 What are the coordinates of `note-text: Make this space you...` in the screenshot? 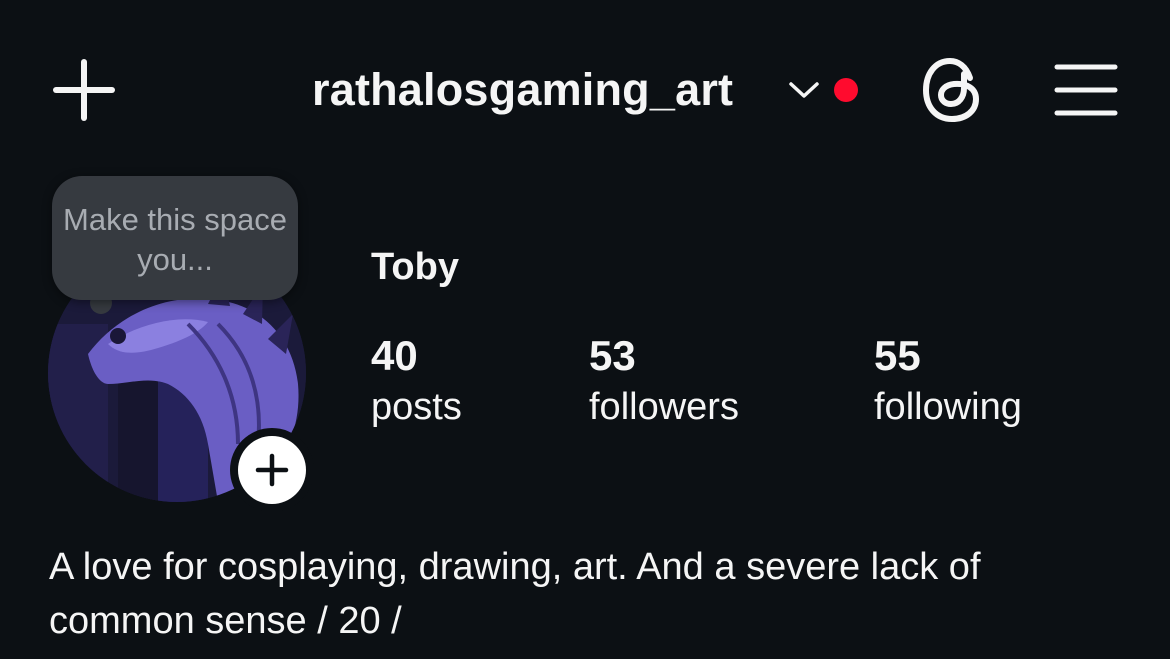 It's located at (175, 239).